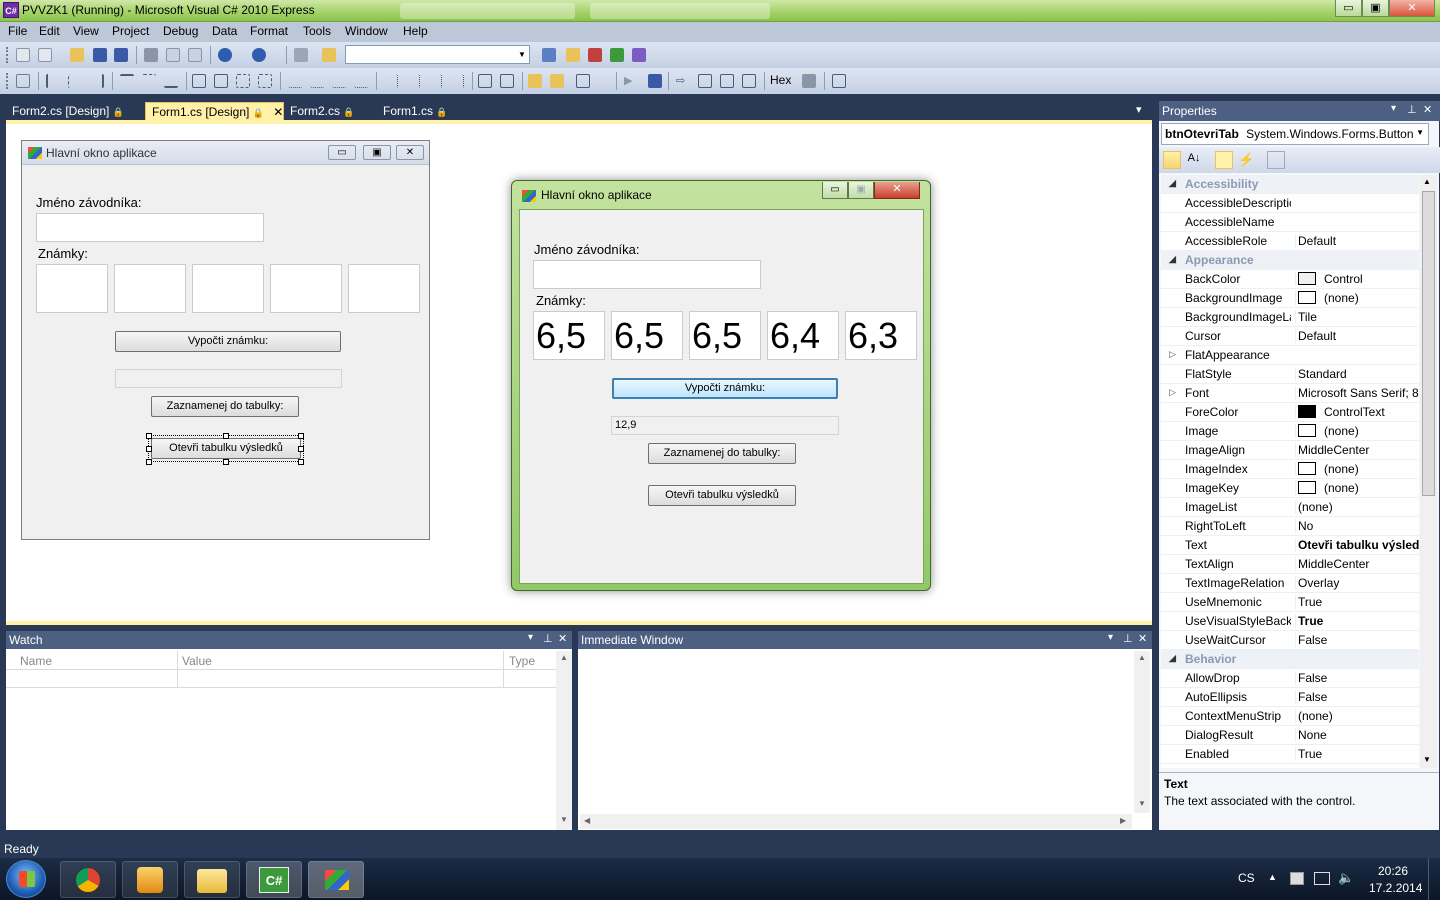  Describe the element at coordinates (1290, 583) in the screenshot. I see `property-row: TextImageRelation Overlay` at that location.